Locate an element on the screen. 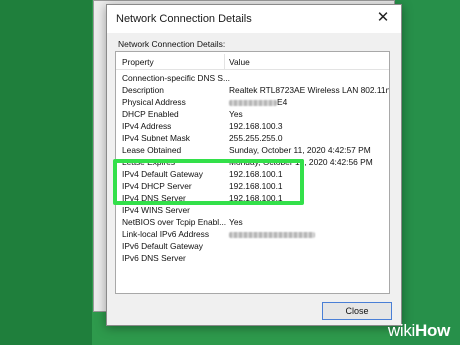 The height and width of the screenshot is (345, 460). row-value: E4 is located at coordinates (258, 102).